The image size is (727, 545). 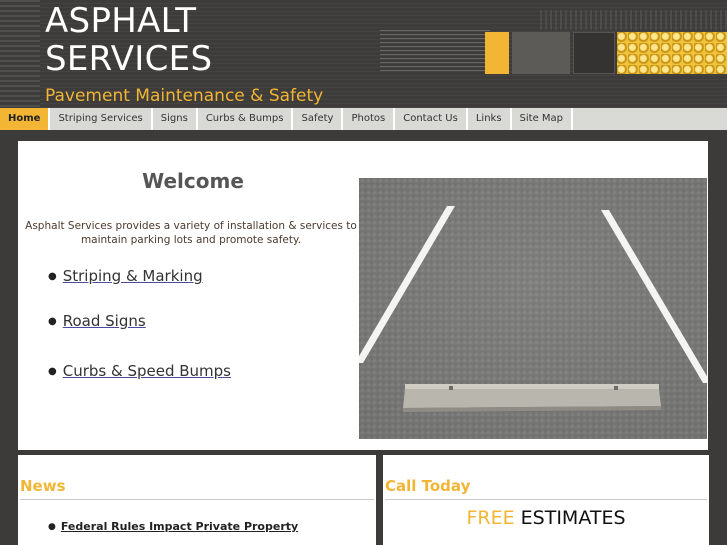 I want to click on service-link-curbs-speed-bumps: Curbs & Speed Bumps, so click(x=147, y=371).